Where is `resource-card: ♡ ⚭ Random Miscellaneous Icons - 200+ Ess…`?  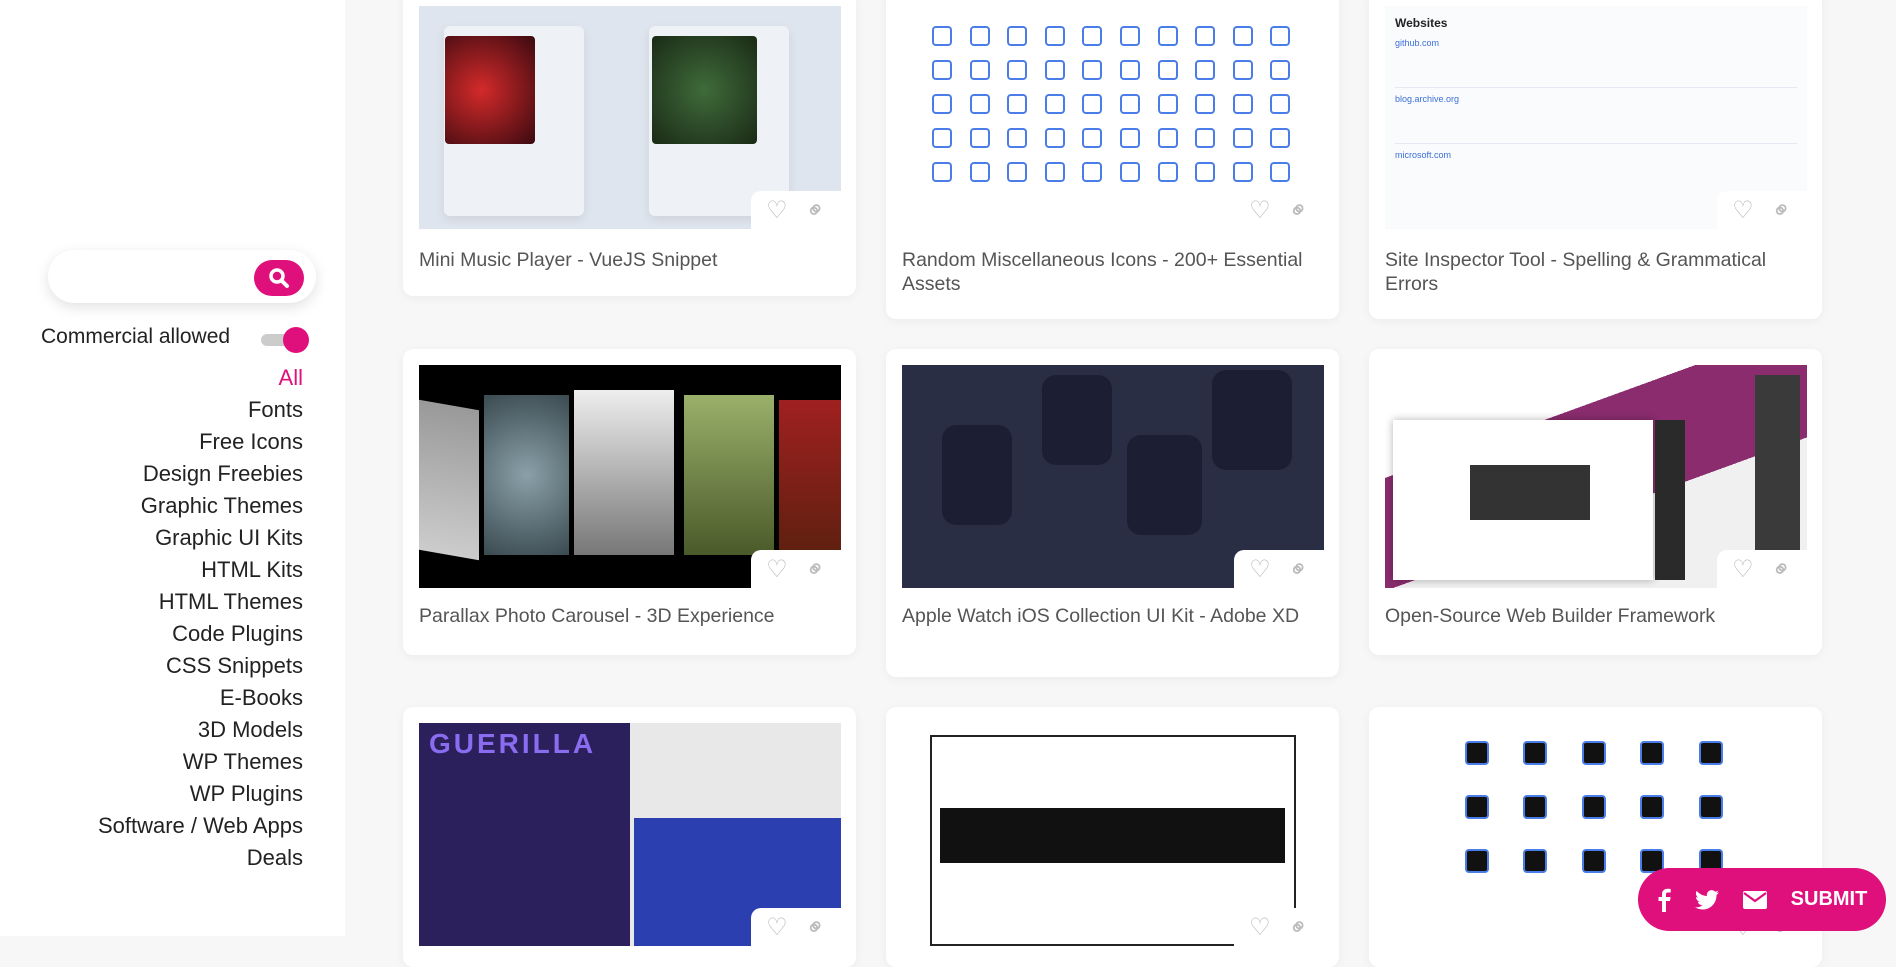 resource-card: ♡ ⚭ Random Miscellaneous Icons - 200+ Ess… is located at coordinates (1112, 159).